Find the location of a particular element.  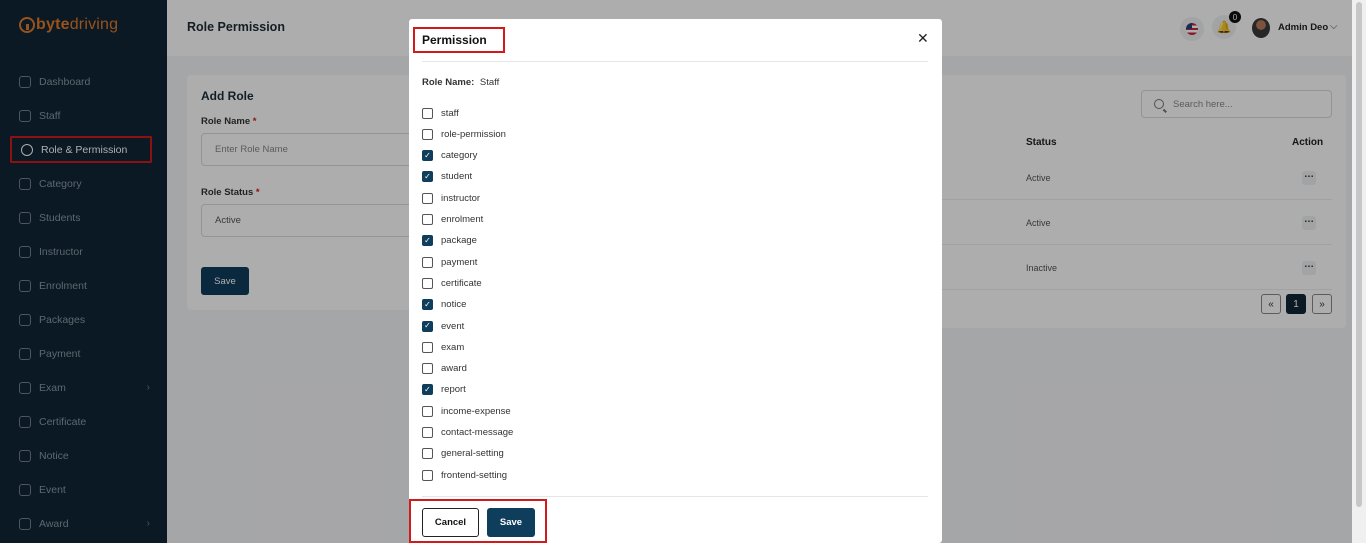

permission-item-event: ✓ event is located at coordinates (443, 326).